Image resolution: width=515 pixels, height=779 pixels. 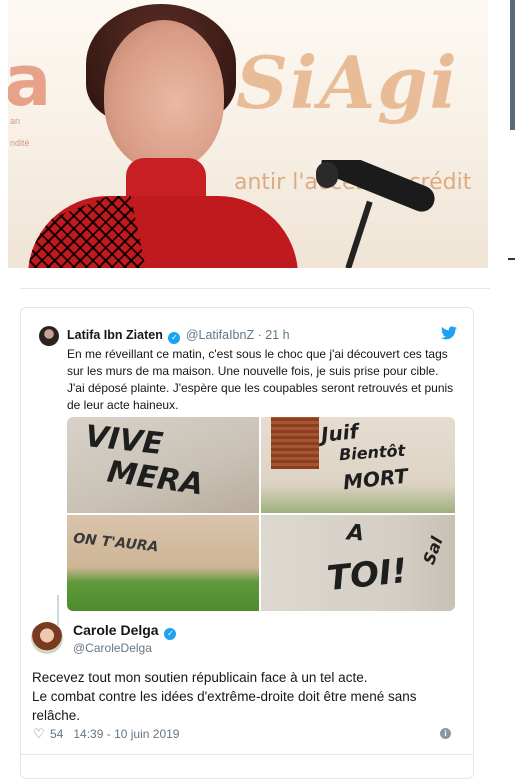 What do you see at coordinates (511, 259) in the screenshot?
I see `sidebar-divider` at bounding box center [511, 259].